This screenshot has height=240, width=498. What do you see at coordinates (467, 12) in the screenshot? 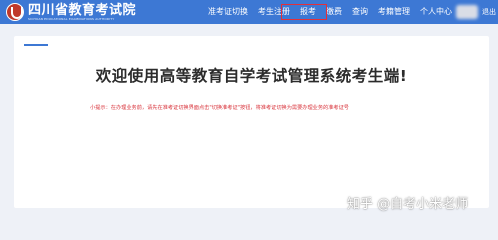
I see `blurred-username` at bounding box center [467, 12].